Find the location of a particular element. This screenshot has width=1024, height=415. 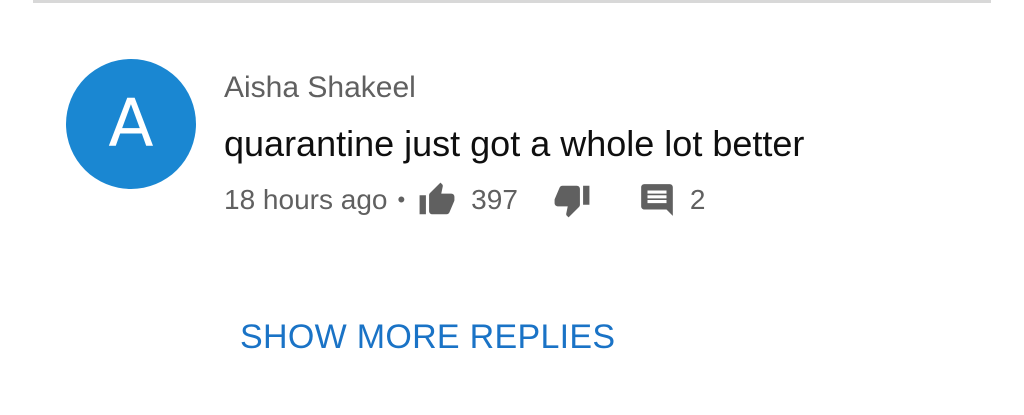

thumbs-down-icon is located at coordinates (572, 201).